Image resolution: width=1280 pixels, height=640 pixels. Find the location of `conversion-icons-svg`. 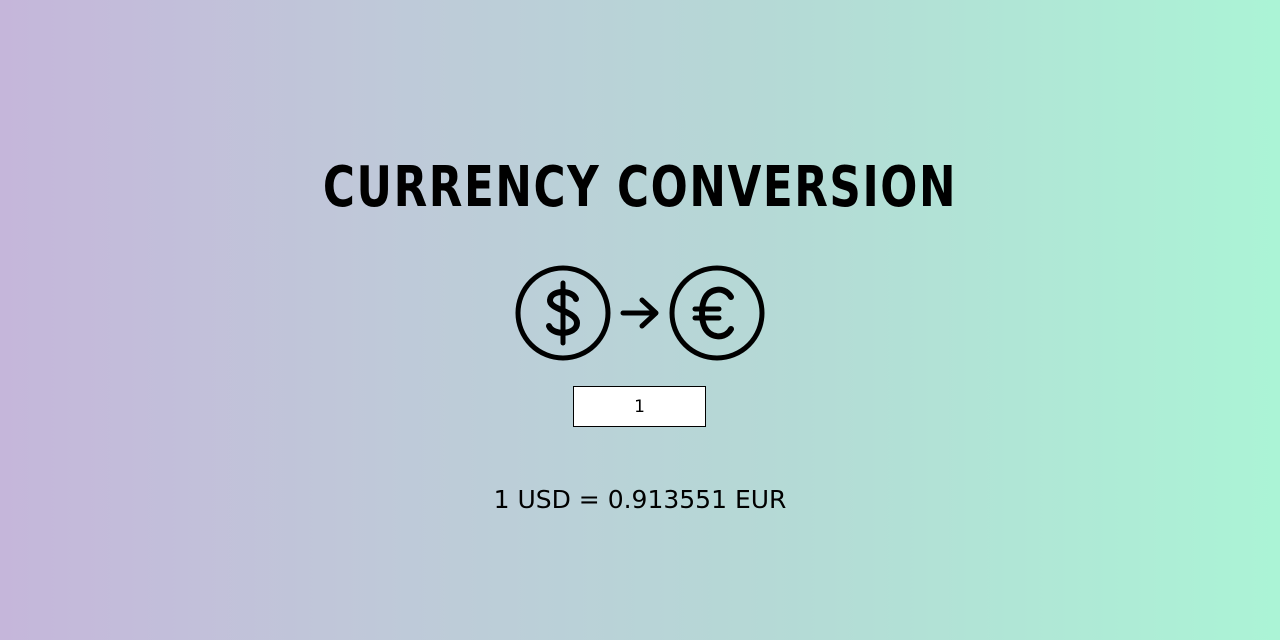

conversion-icons-svg is located at coordinates (640, 313).